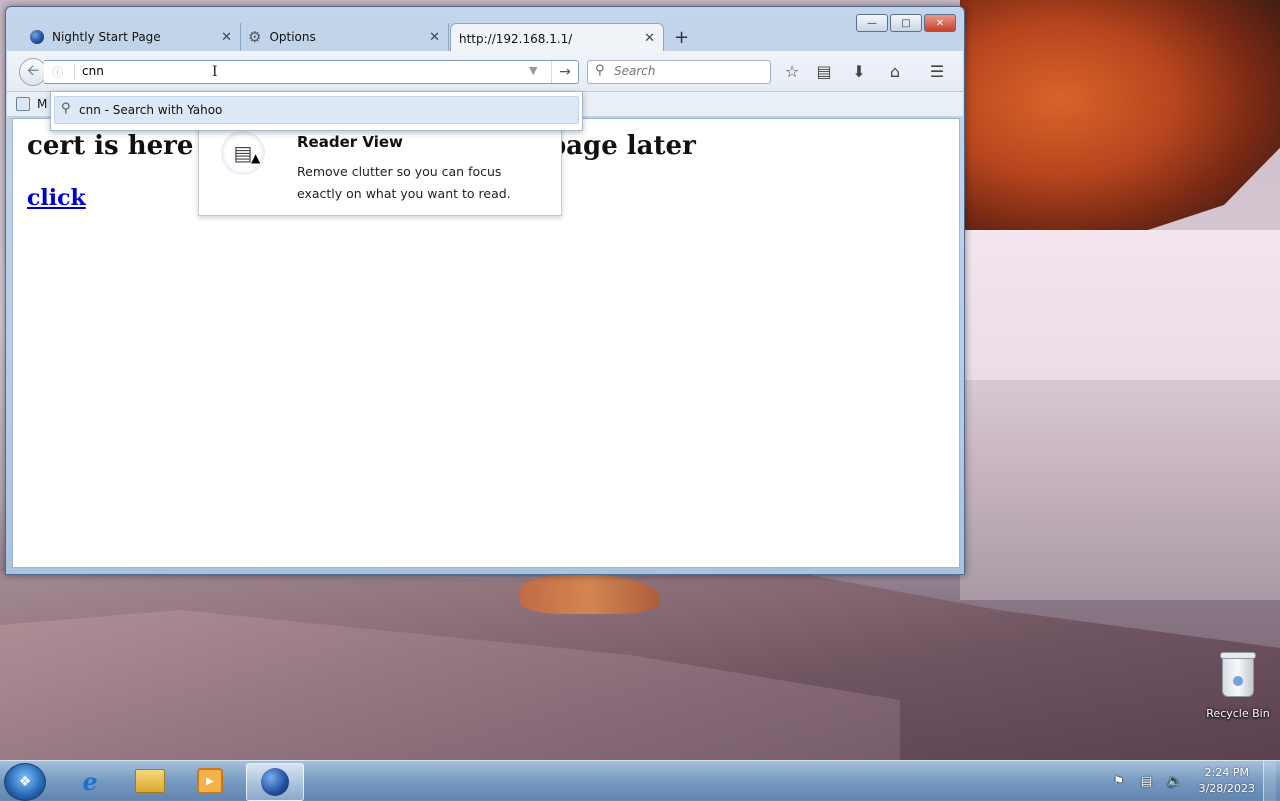  What do you see at coordinates (215, 72) in the screenshot?
I see `text-cursor-icon: I` at bounding box center [215, 72].